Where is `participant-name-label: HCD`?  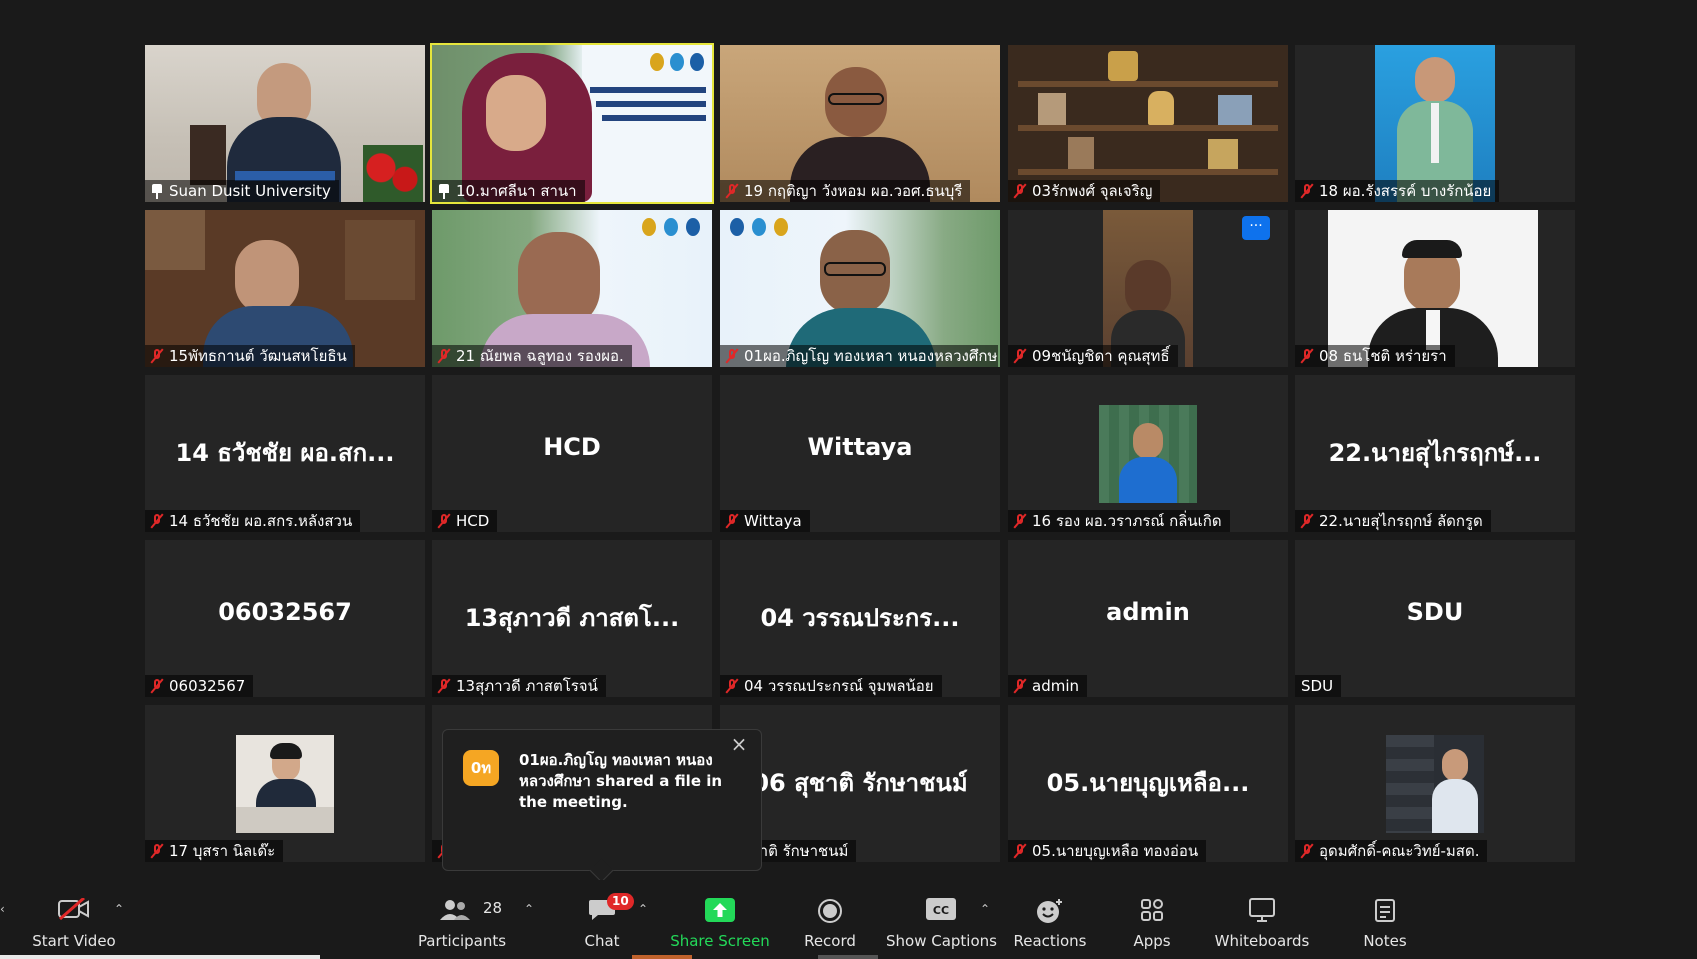
participant-name-label: HCD is located at coordinates (465, 521).